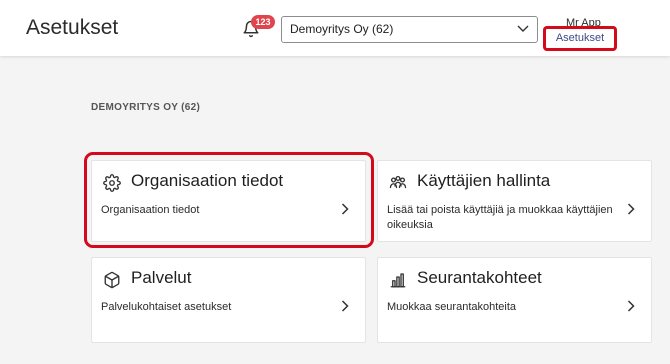  What do you see at coordinates (112, 183) in the screenshot?
I see `gear-icon` at bounding box center [112, 183].